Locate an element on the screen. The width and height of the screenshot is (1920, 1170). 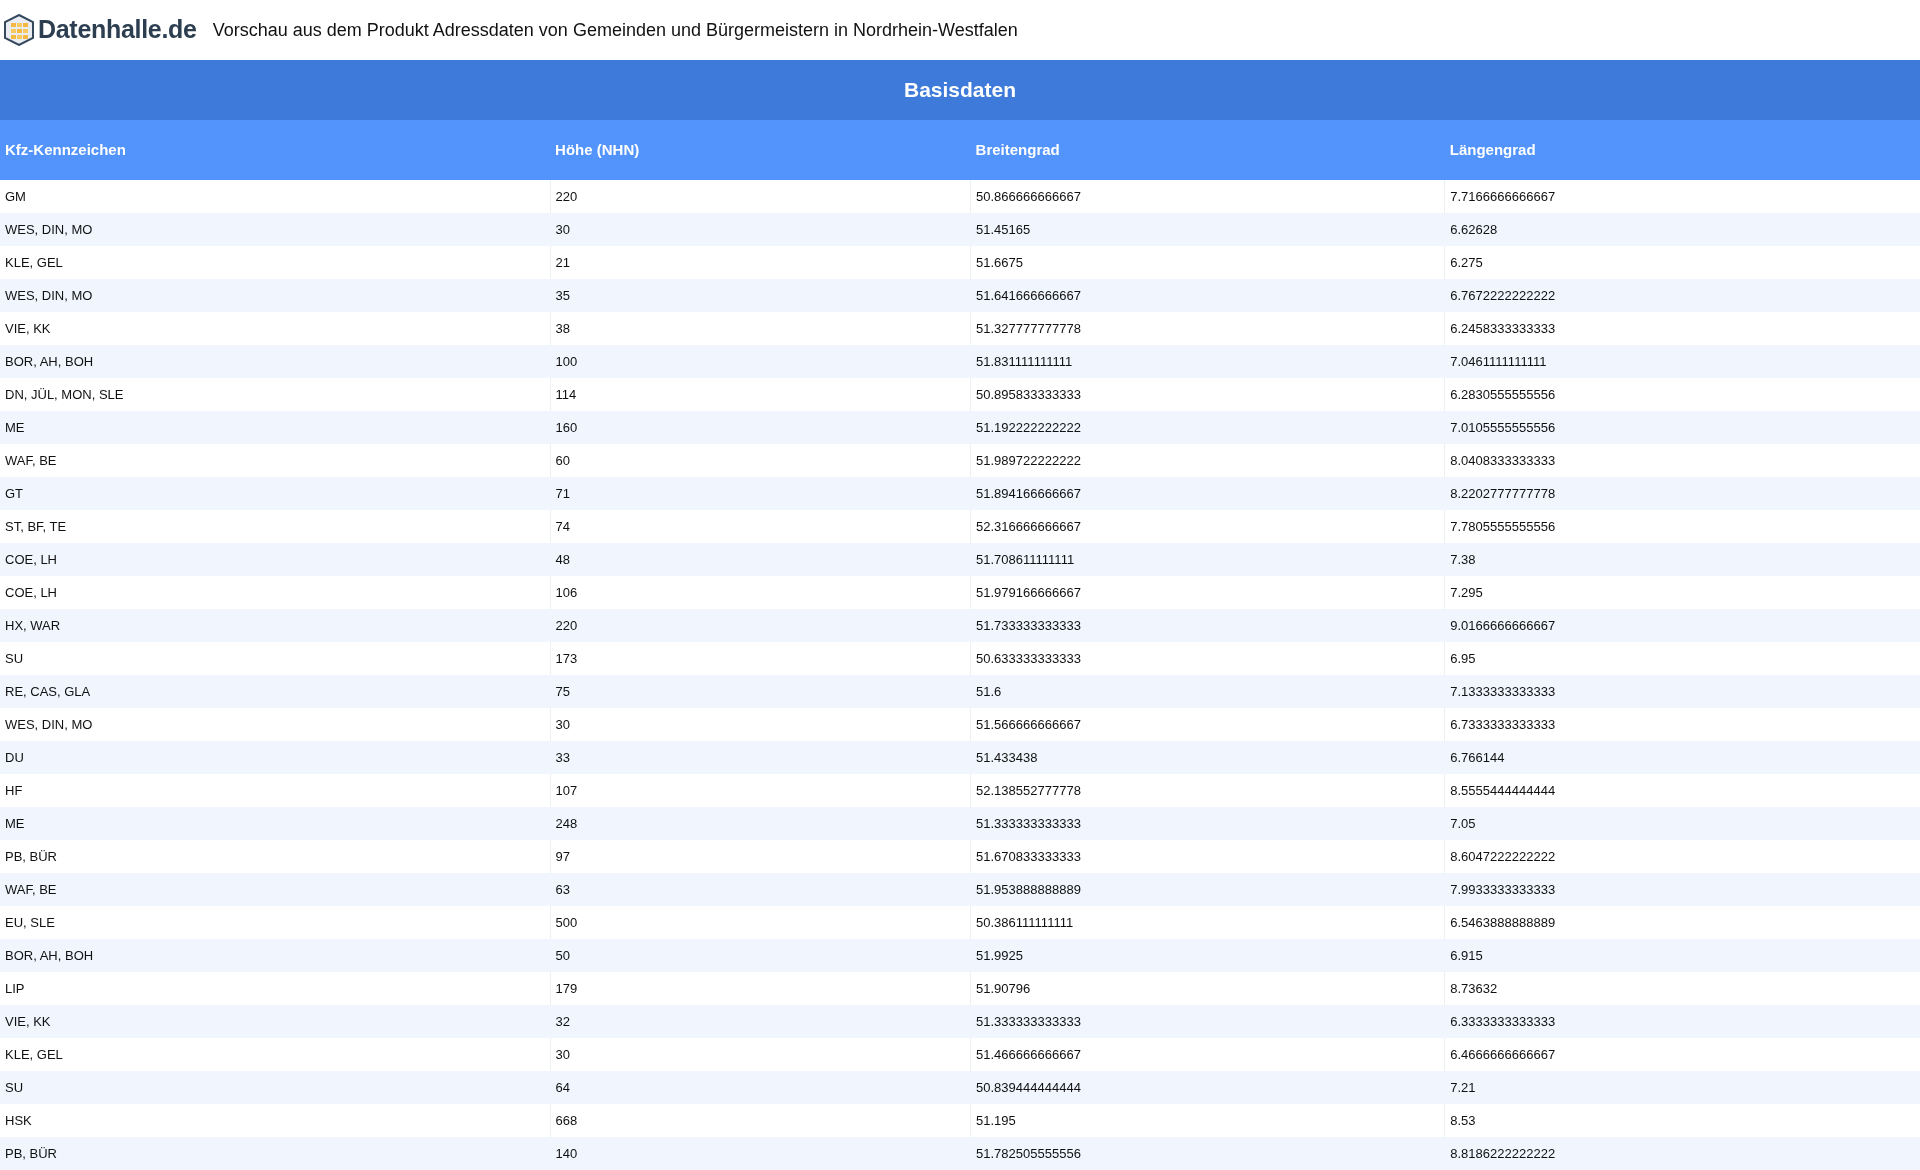
table-cell: 30 is located at coordinates (760, 229).